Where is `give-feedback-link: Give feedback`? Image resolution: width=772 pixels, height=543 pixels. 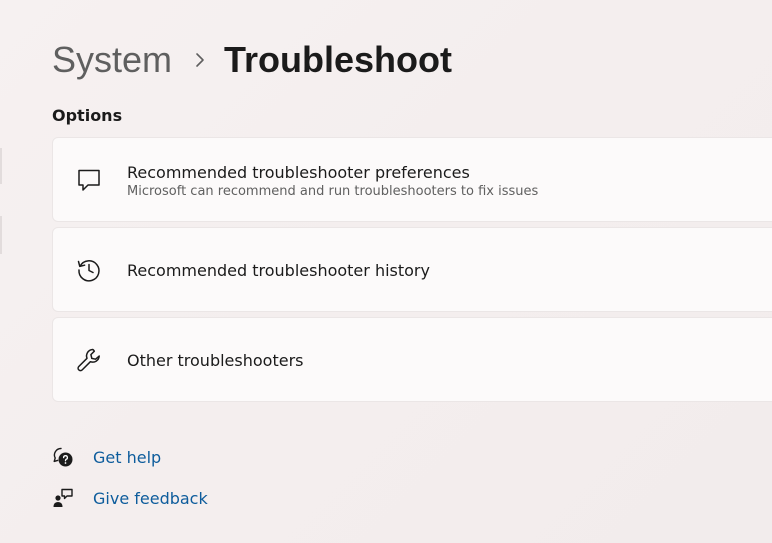
give-feedback-link: Give feedback is located at coordinates (150, 498).